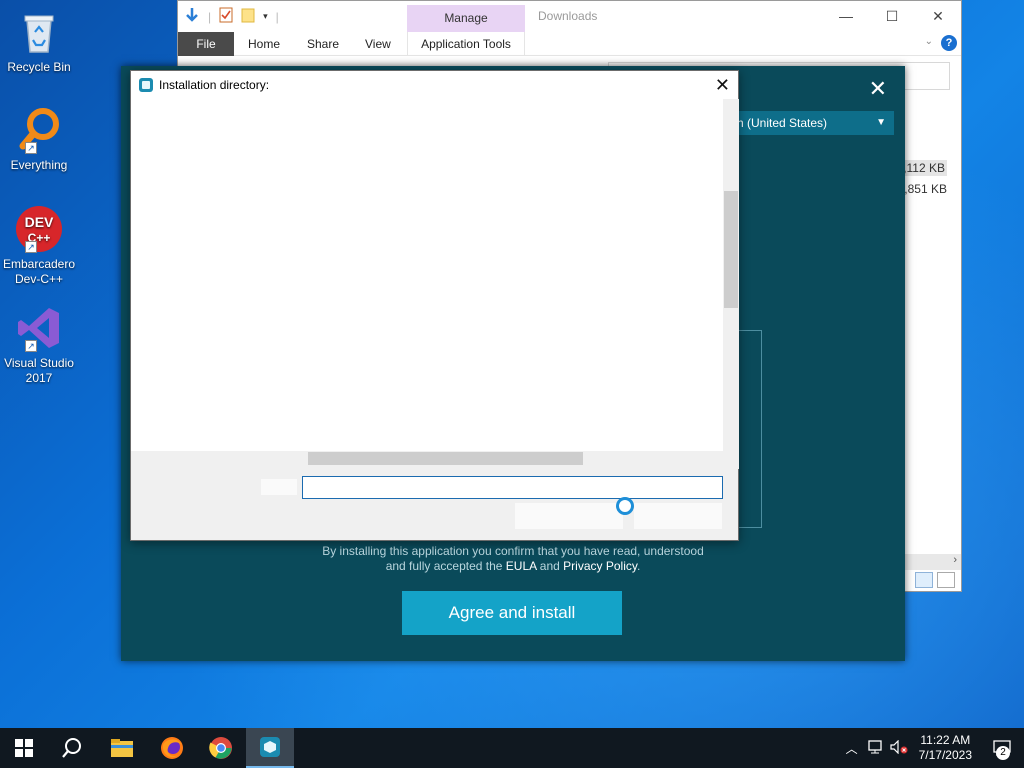 The image size is (1024, 768). What do you see at coordinates (248, 16) in the screenshot?
I see `new-folder-icon` at bounding box center [248, 16].